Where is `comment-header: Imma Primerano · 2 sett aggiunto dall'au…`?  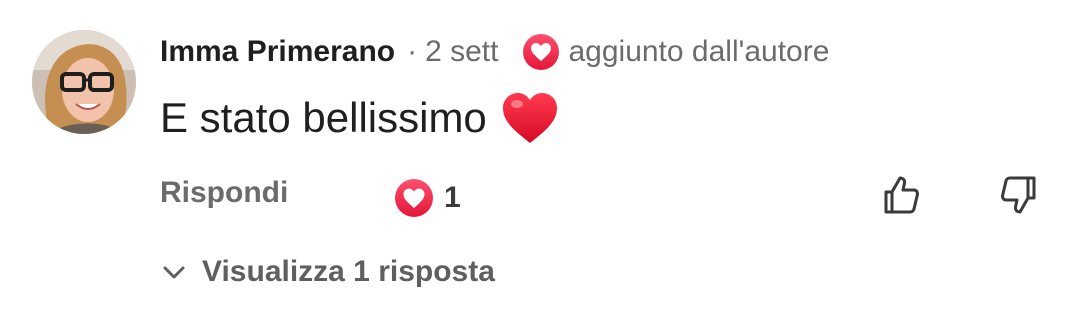
comment-header: Imma Primerano · 2 sett aggiunto dall'au… is located at coordinates (494, 52).